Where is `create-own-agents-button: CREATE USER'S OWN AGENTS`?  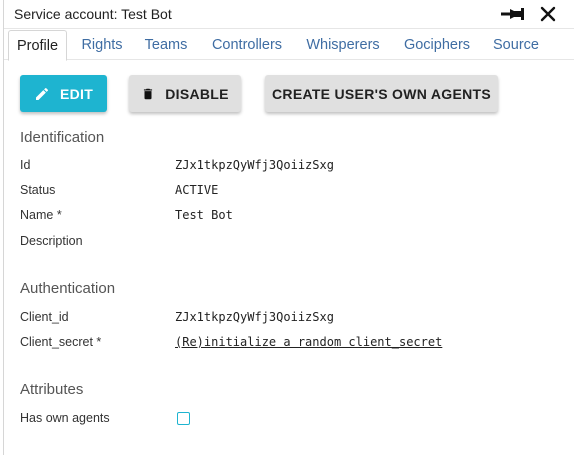
create-own-agents-button: CREATE USER'S OWN AGENTS is located at coordinates (381, 93).